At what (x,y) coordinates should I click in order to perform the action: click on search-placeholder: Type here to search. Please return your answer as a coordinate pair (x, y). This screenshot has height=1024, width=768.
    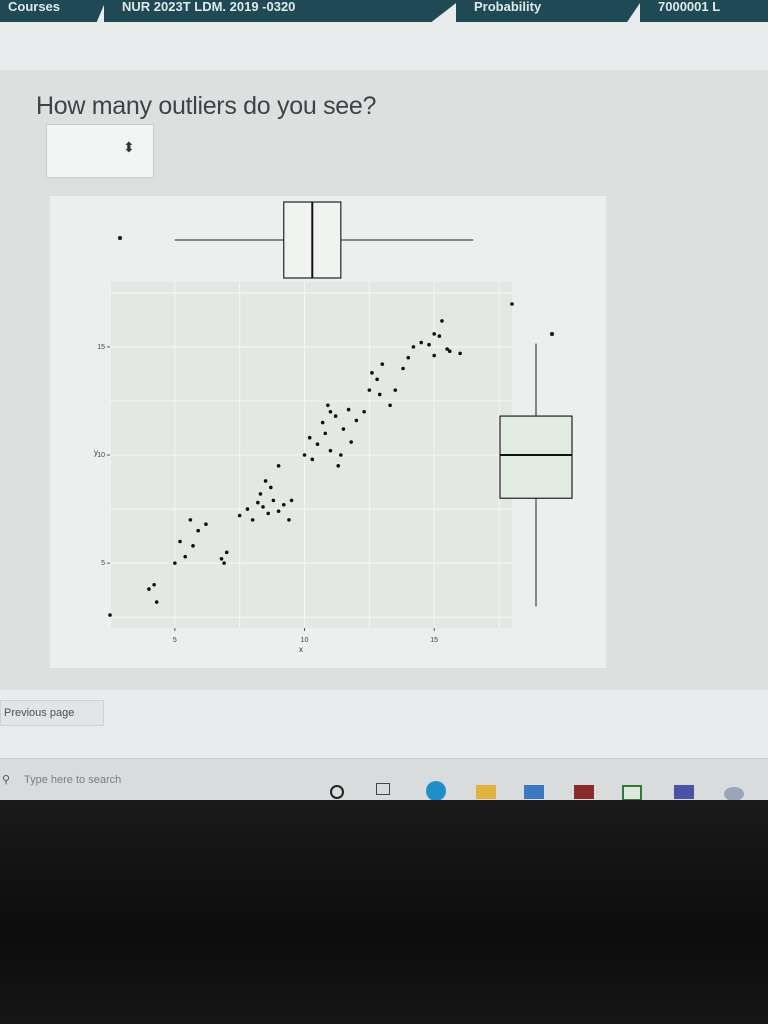
    Looking at the image, I should click on (73, 780).